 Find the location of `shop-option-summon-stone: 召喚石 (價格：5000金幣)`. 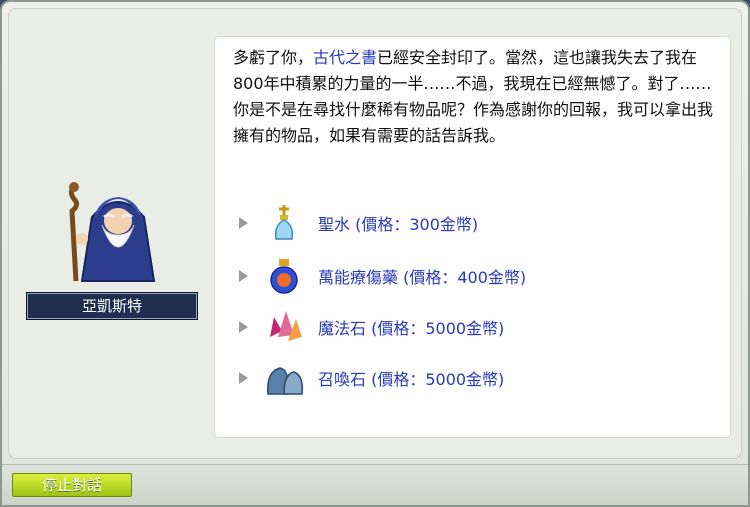

shop-option-summon-stone: 召喚石 (價格：5000金幣) is located at coordinates (439, 378).